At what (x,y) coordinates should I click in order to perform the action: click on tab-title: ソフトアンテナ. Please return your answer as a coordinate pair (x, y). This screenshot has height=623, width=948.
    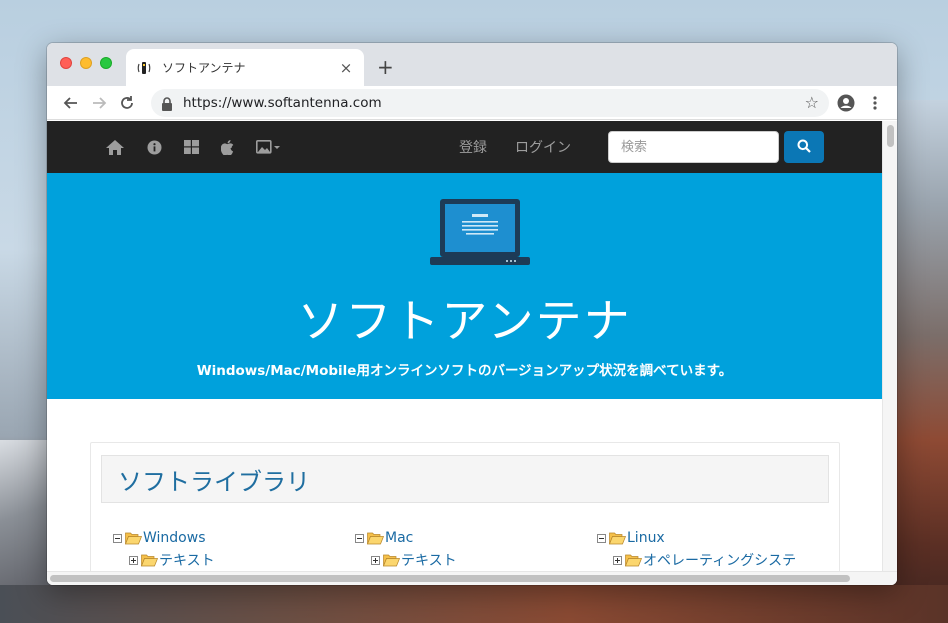
    Looking at the image, I should click on (204, 68).